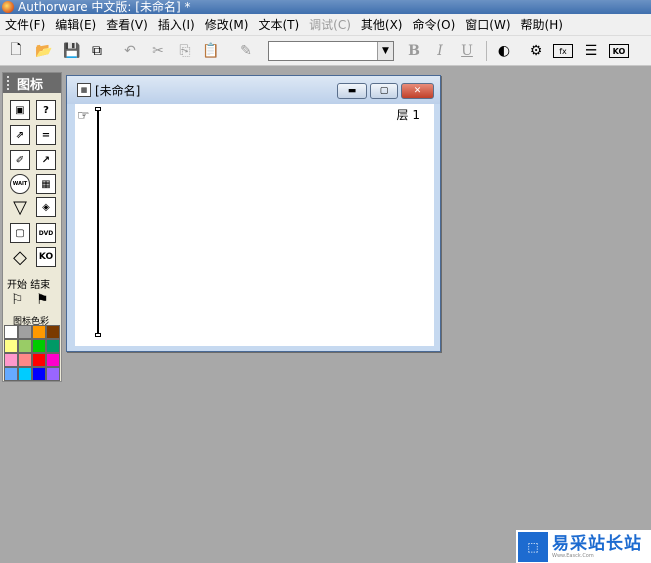 This screenshot has height=563, width=651. I want to click on control-panel-icon: ⚙, so click(536, 51).